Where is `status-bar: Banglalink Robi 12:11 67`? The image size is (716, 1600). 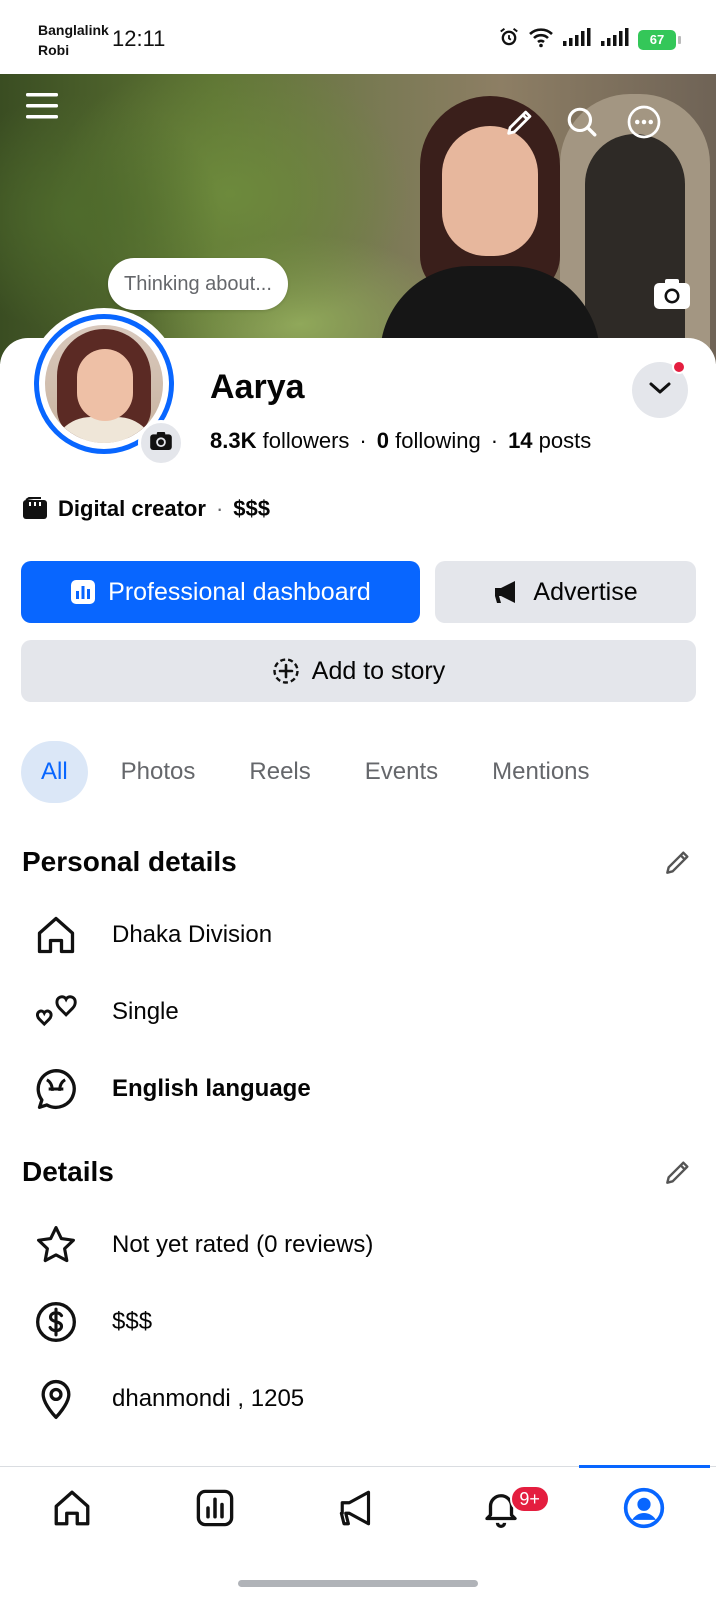
status-bar: Banglalink Robi 12:11 67 is located at coordinates (358, 37).